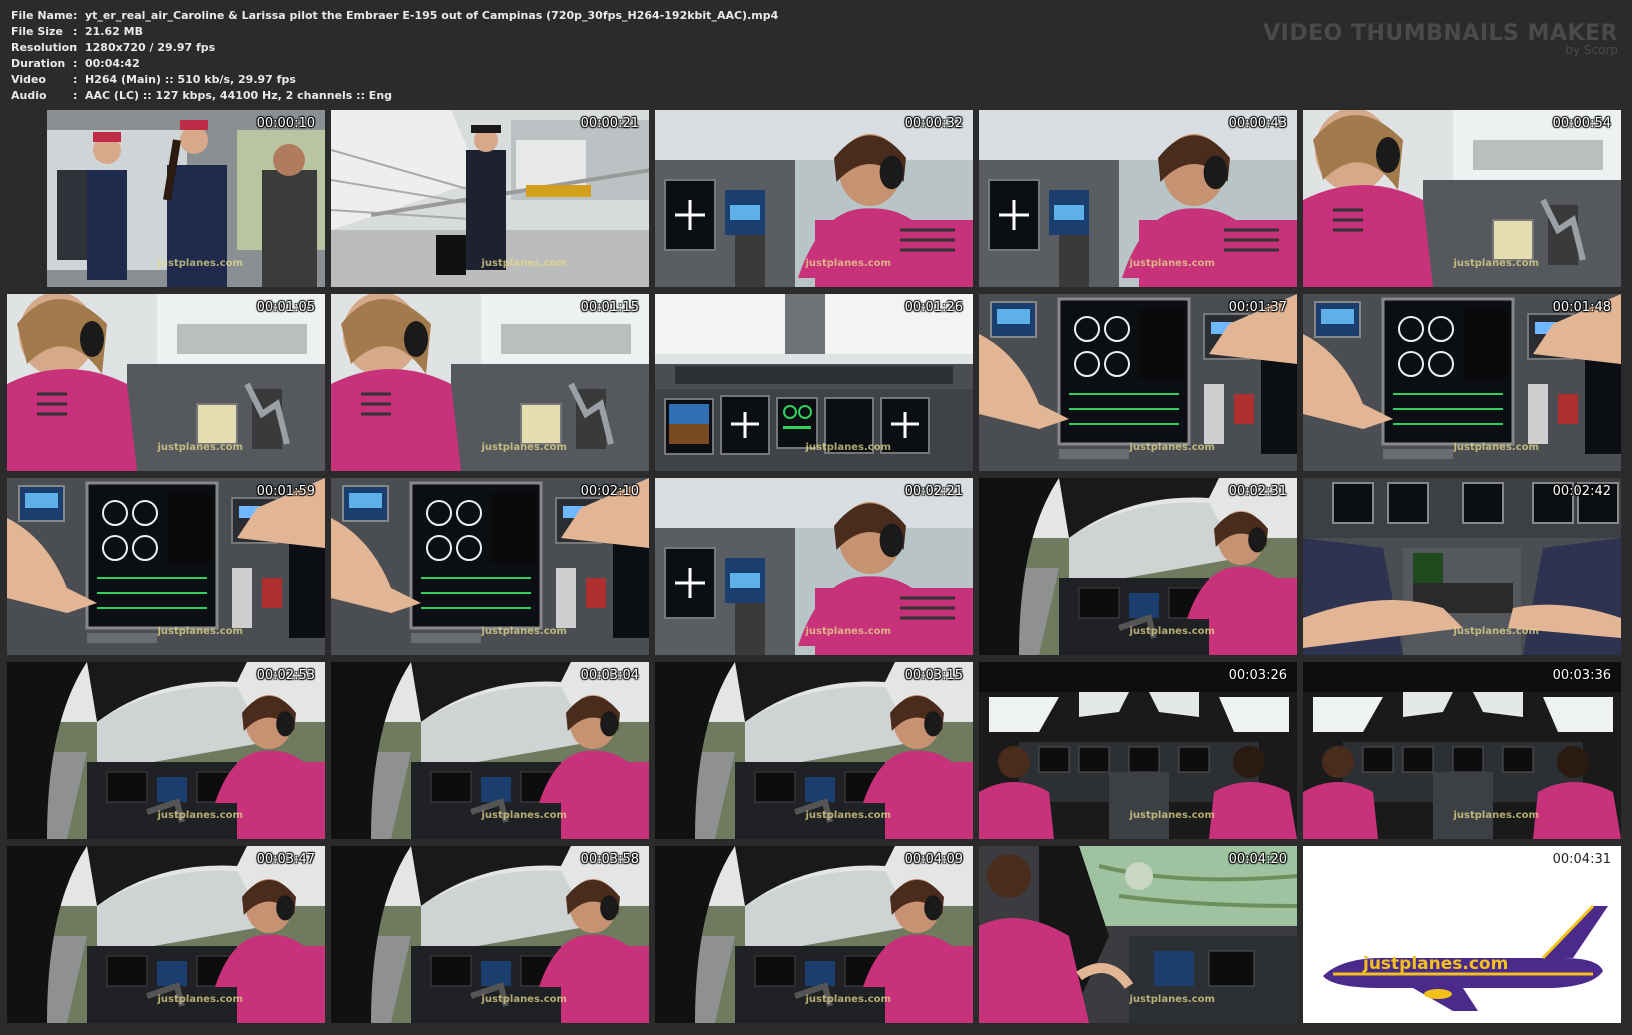 The image size is (1632, 1035). Describe the element at coordinates (166, 934) in the screenshot. I see `video-frame-thumbnail: justplanes.com 00:03:47` at that location.